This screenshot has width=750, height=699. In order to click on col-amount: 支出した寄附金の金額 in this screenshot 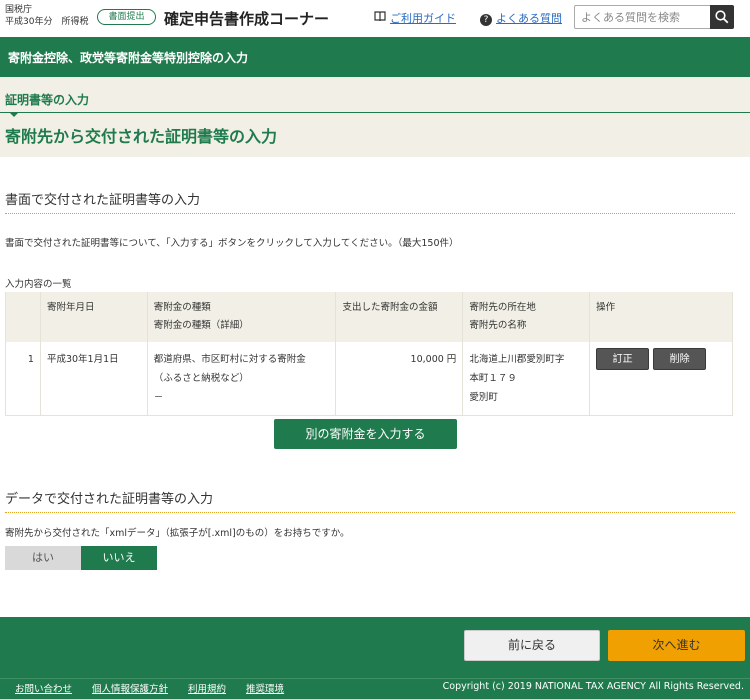, I will do `click(399, 317)`.